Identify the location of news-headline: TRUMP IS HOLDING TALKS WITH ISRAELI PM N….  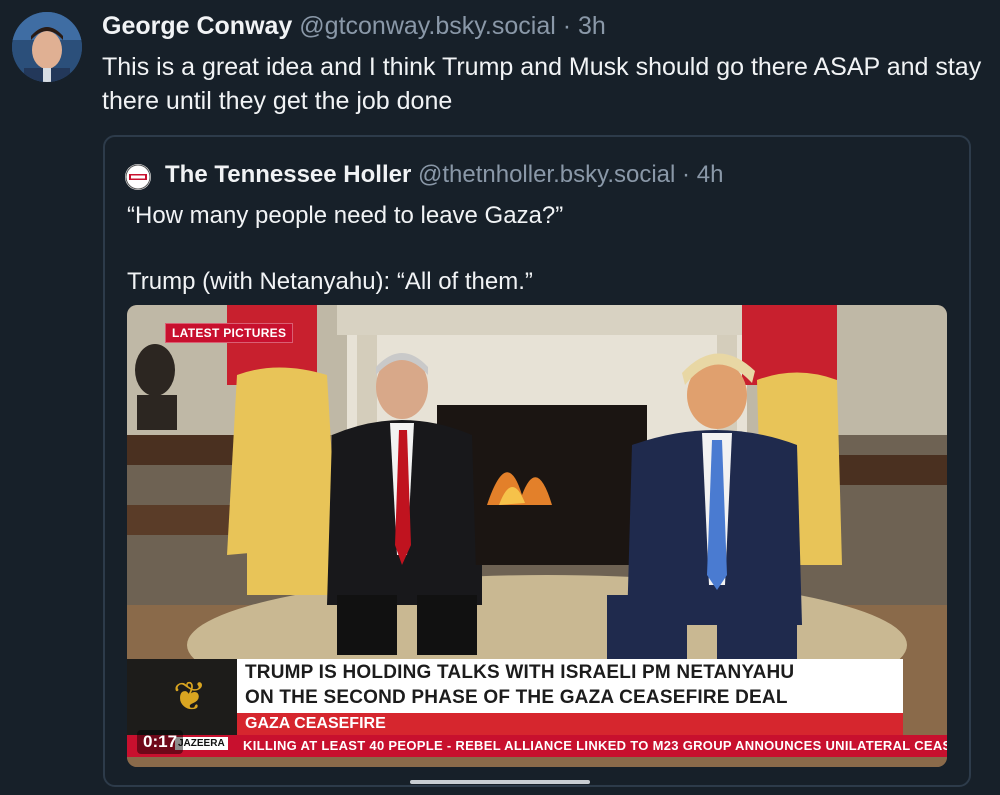
(570, 686).